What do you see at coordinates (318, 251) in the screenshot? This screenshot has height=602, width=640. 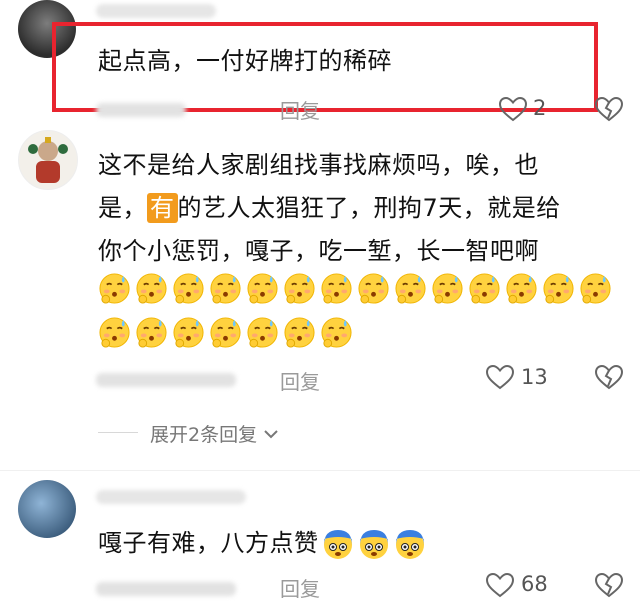 I see `comment-line-3: 你个小惩罚，嘎子，吃一堑，长一智吧啊` at bounding box center [318, 251].